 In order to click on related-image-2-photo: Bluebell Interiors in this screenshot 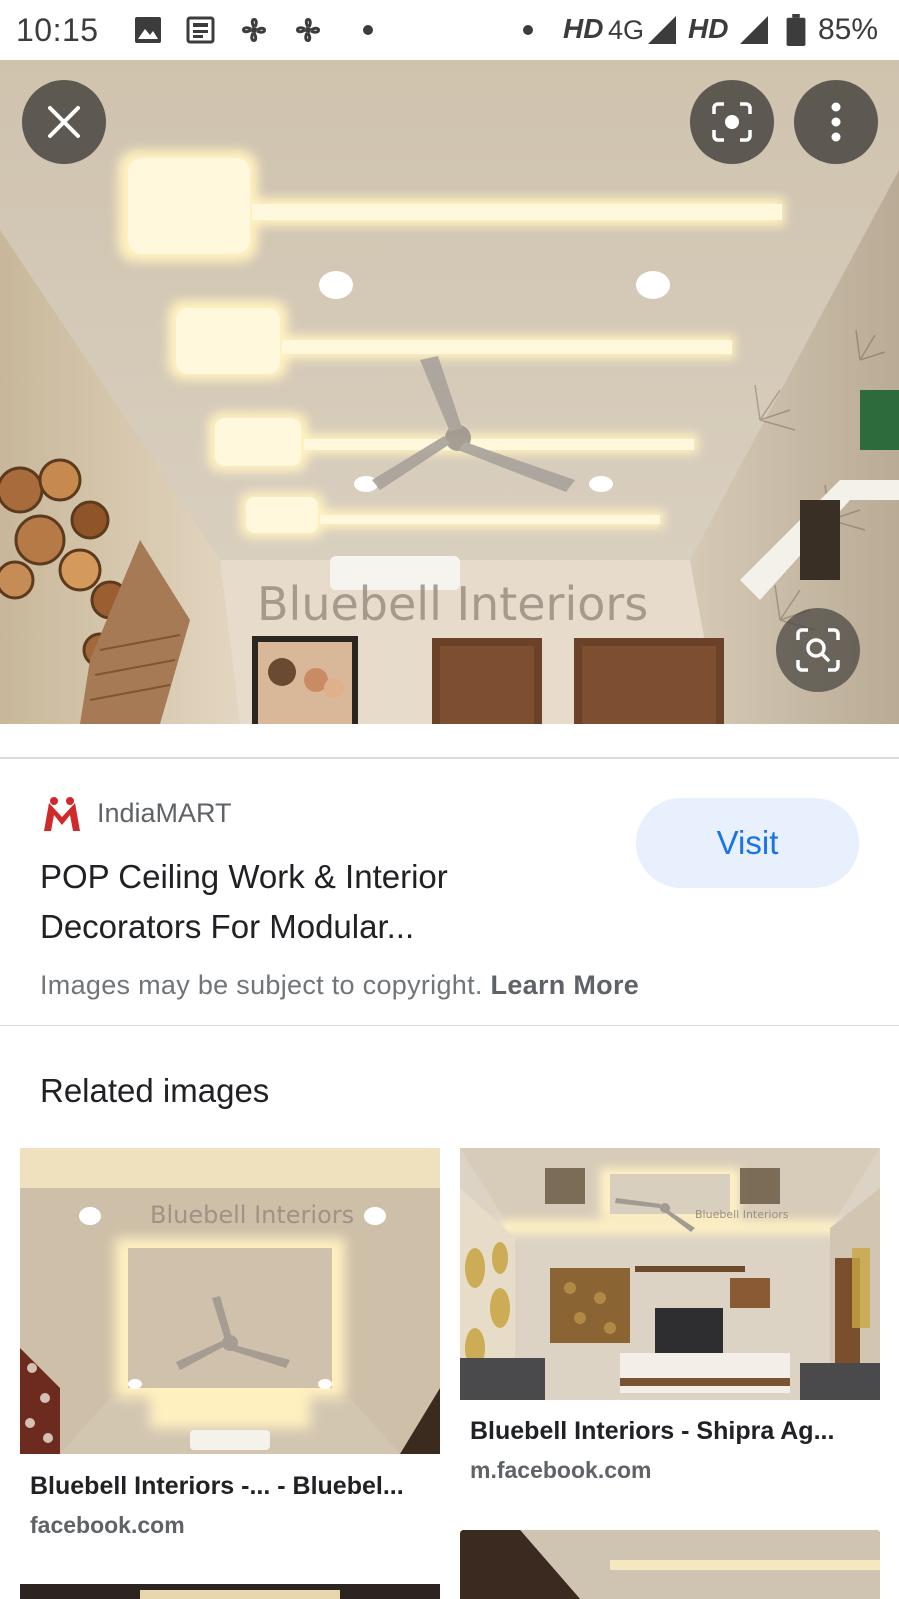, I will do `click(670, 1274)`.